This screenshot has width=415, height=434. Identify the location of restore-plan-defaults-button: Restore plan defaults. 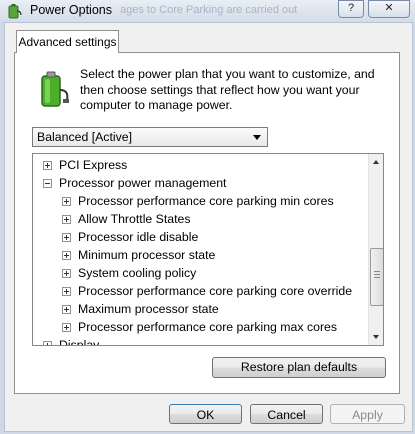
(299, 367).